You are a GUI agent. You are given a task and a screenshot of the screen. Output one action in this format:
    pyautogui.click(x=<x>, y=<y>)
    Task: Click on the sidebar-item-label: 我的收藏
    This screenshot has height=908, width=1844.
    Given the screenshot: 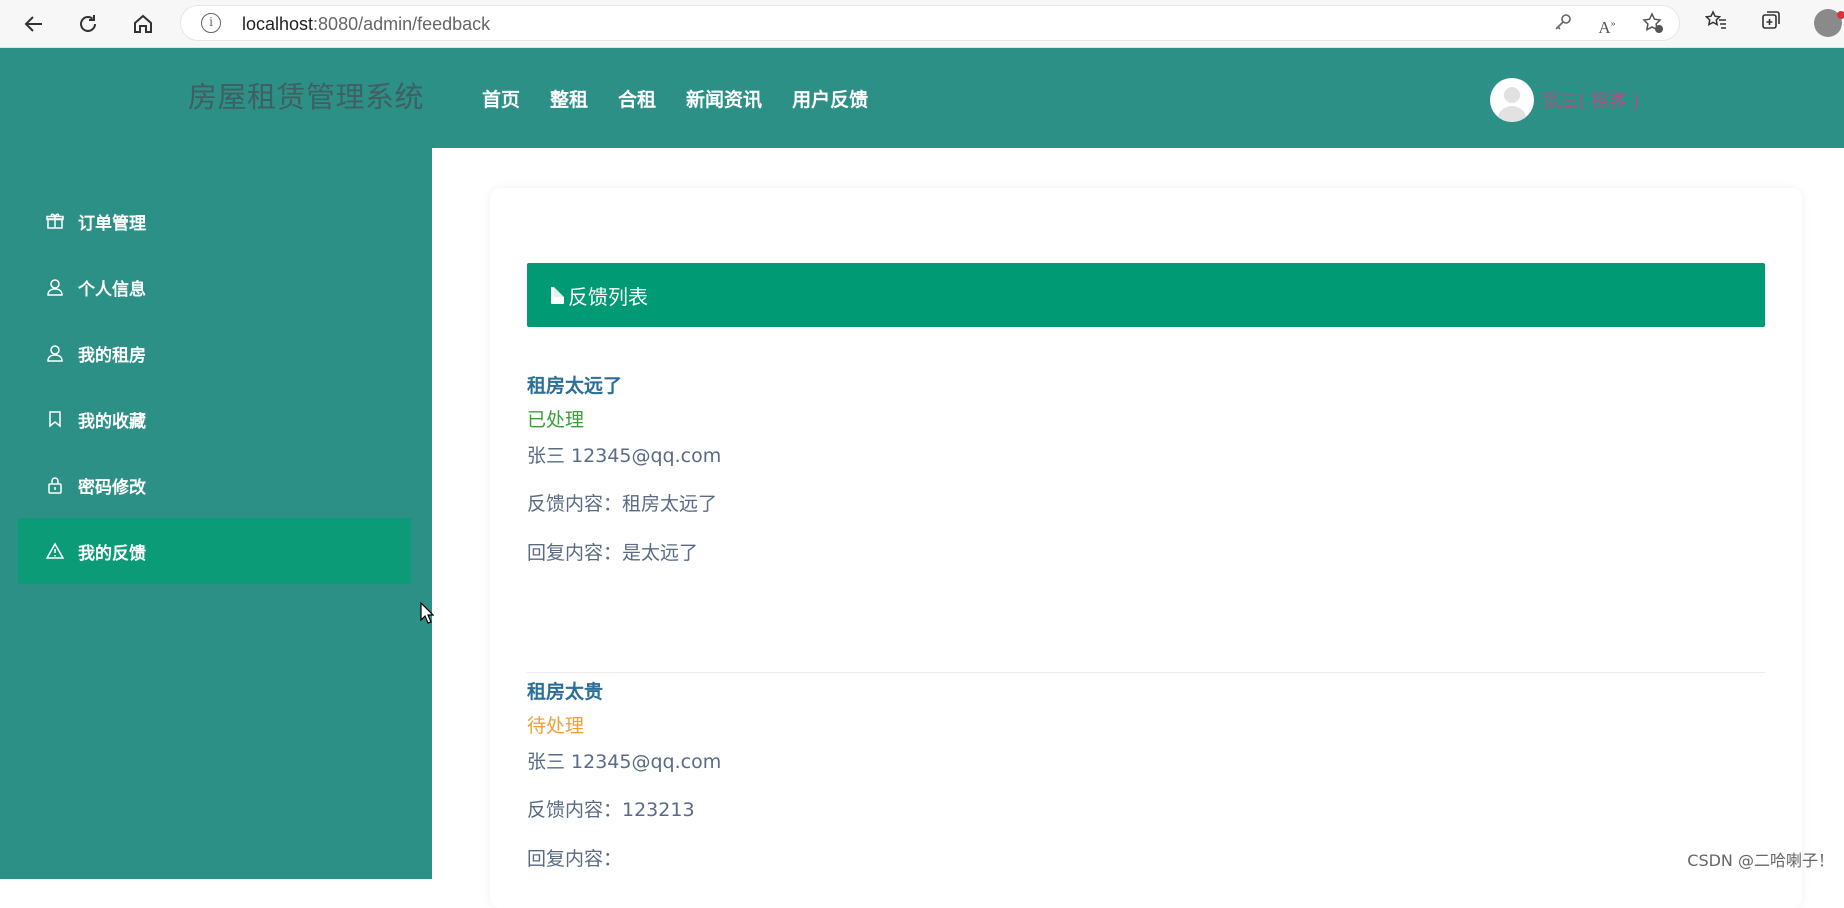 What is the action you would take?
    pyautogui.click(x=112, y=421)
    